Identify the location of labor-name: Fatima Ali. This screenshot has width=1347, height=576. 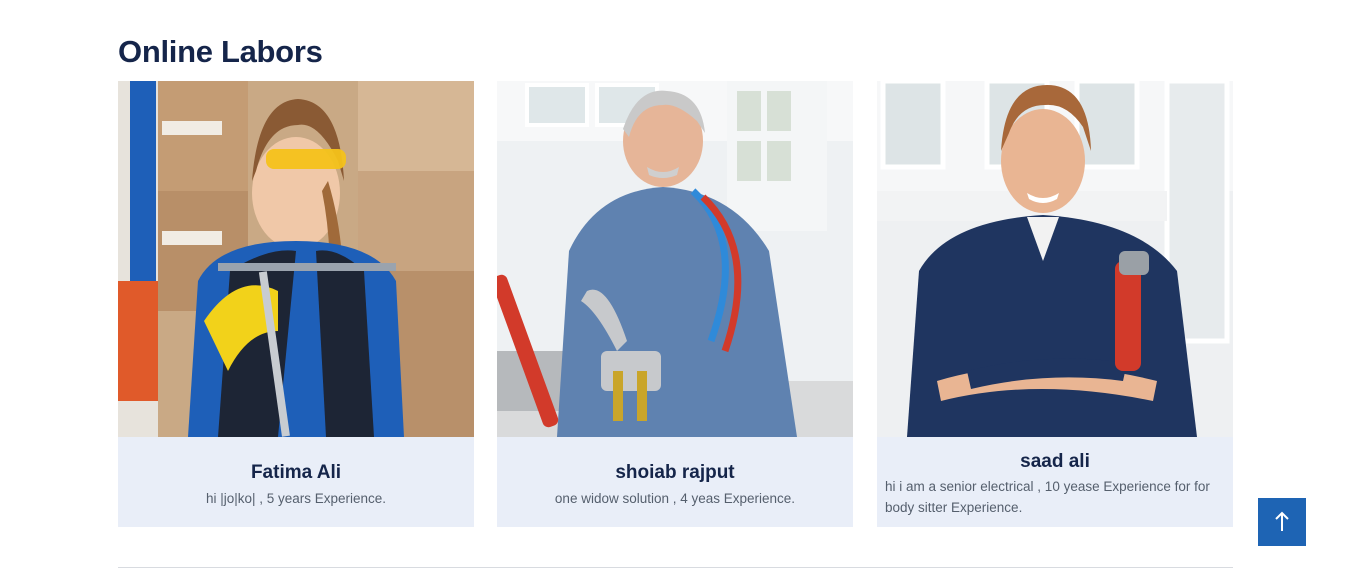
(296, 473).